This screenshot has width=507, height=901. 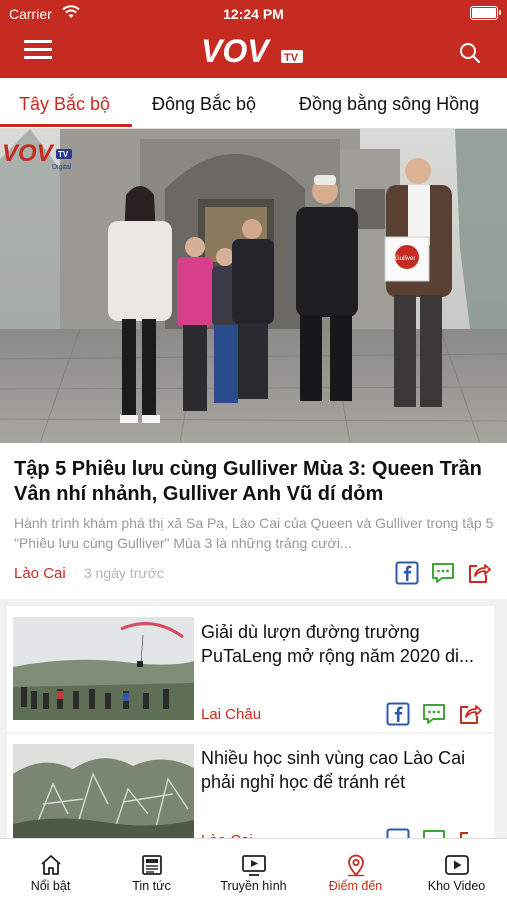 What do you see at coordinates (123, 573) in the screenshot?
I see `featured-time: 3 ngày trước` at bounding box center [123, 573].